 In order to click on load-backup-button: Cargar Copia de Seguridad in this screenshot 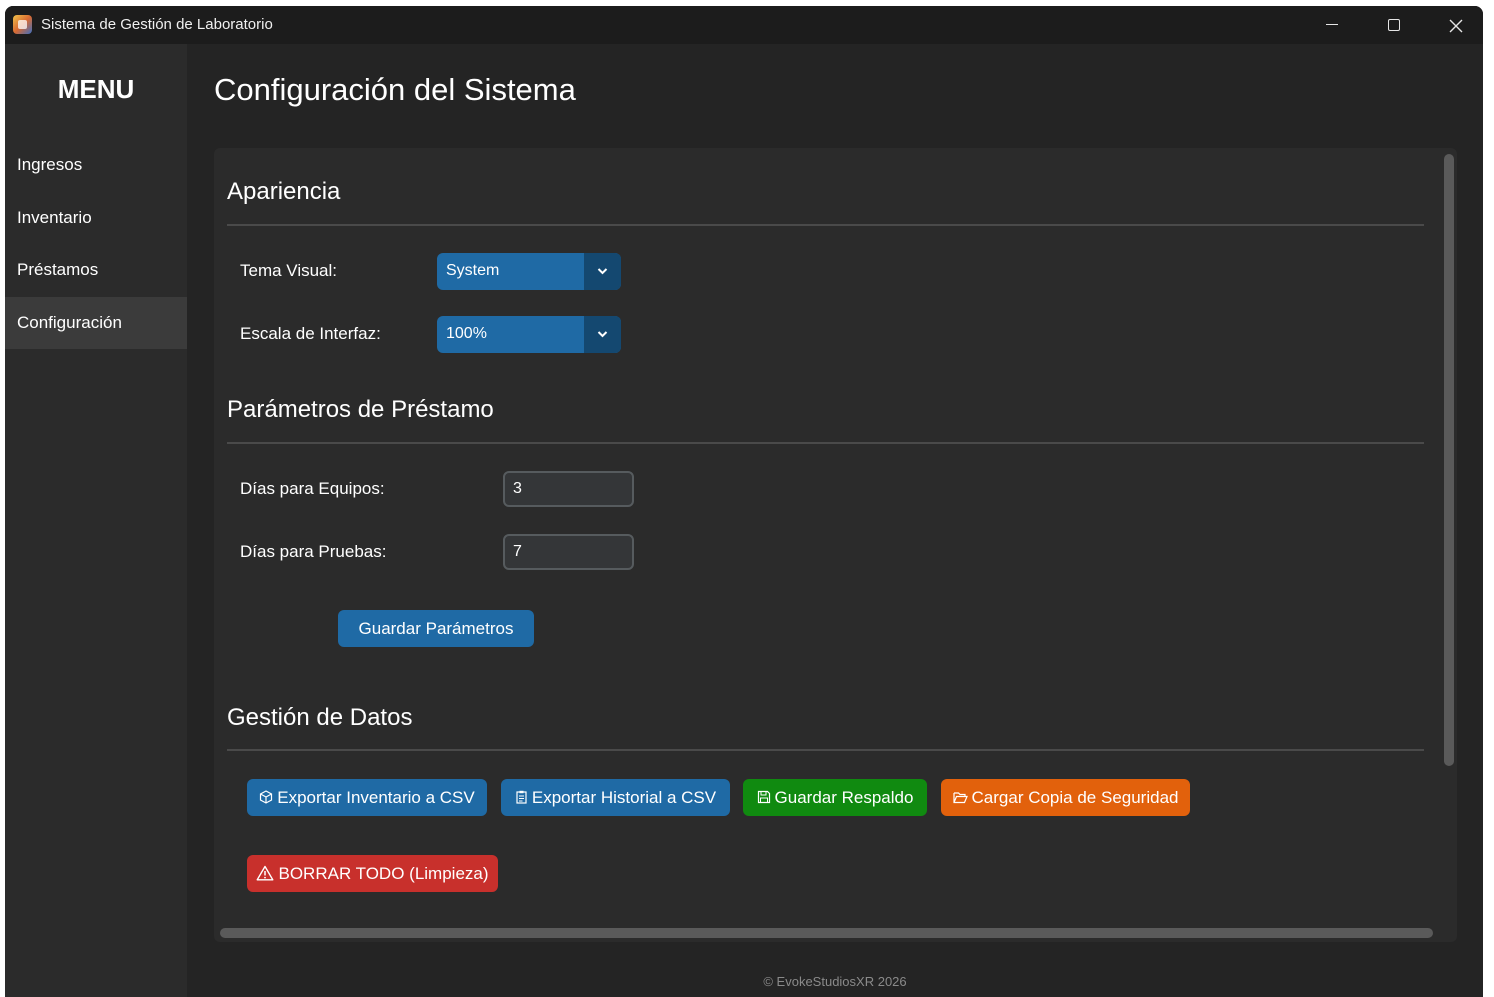, I will do `click(1065, 797)`.